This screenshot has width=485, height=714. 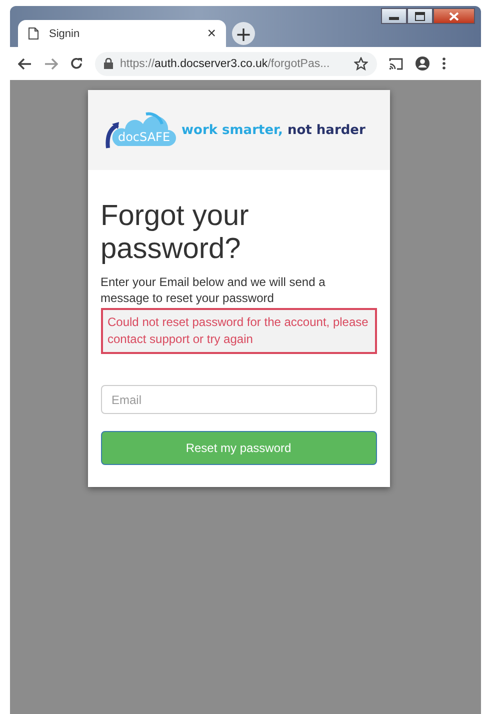 I want to click on error-message: Could not reset password for the account, please contact support or try again, so click(x=238, y=331).